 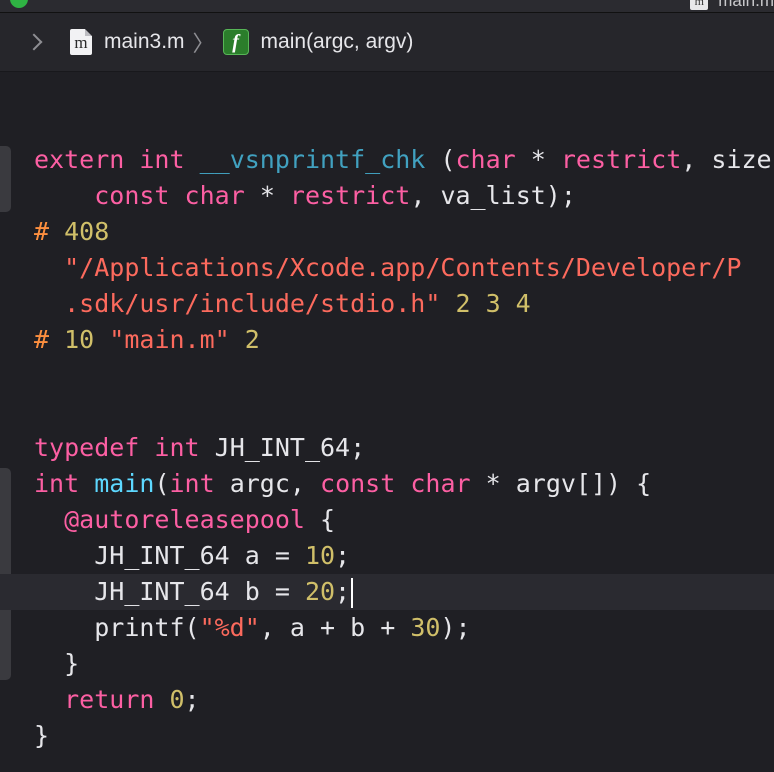 I want to click on code-line: const char * restrict, va_list);, so click(x=305, y=196).